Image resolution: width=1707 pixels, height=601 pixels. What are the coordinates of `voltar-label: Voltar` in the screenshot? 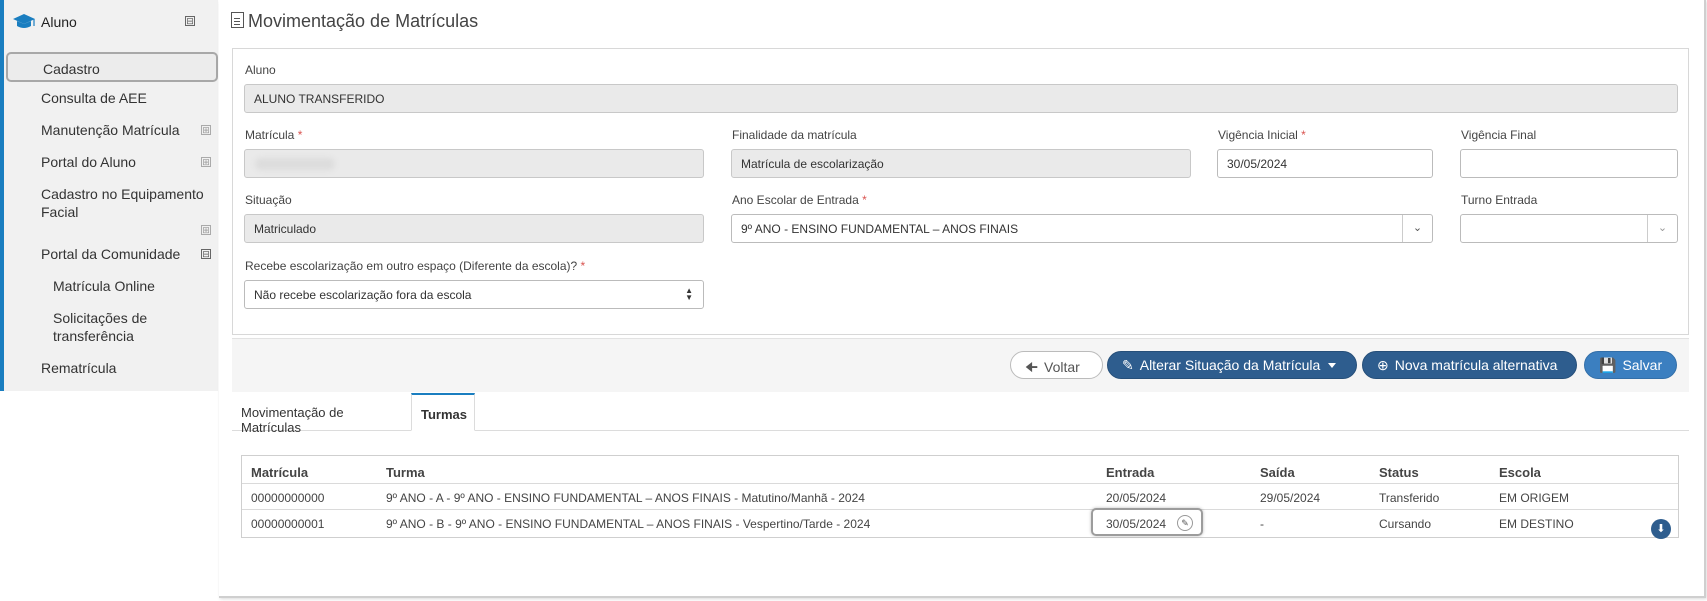 It's located at (1062, 367).